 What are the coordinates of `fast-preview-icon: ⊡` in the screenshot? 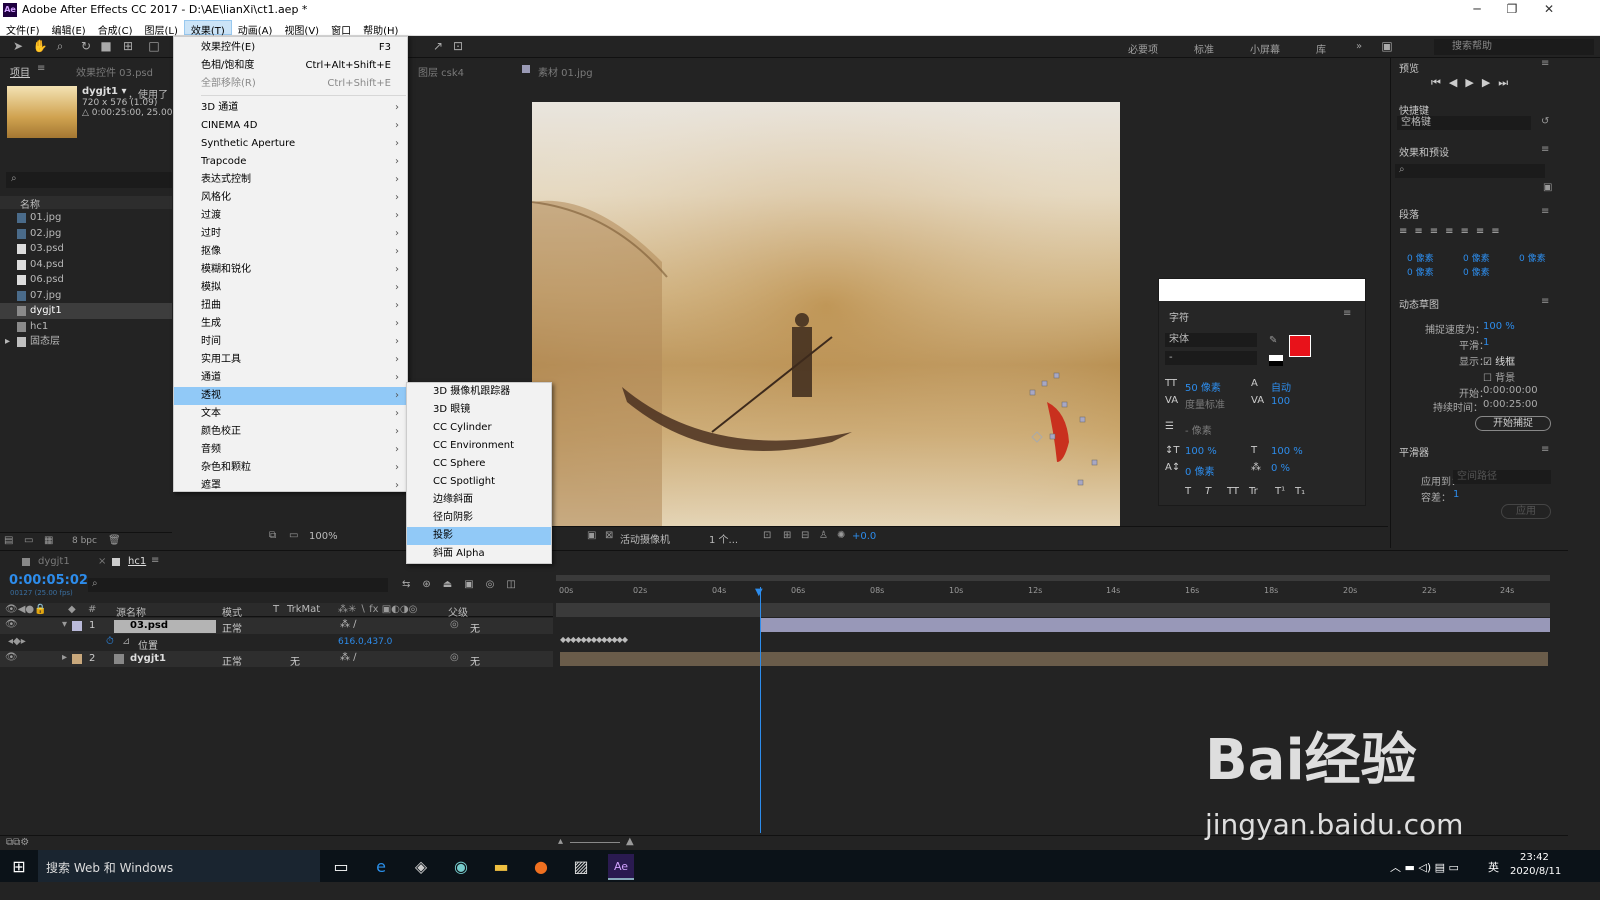 It's located at (767, 535).